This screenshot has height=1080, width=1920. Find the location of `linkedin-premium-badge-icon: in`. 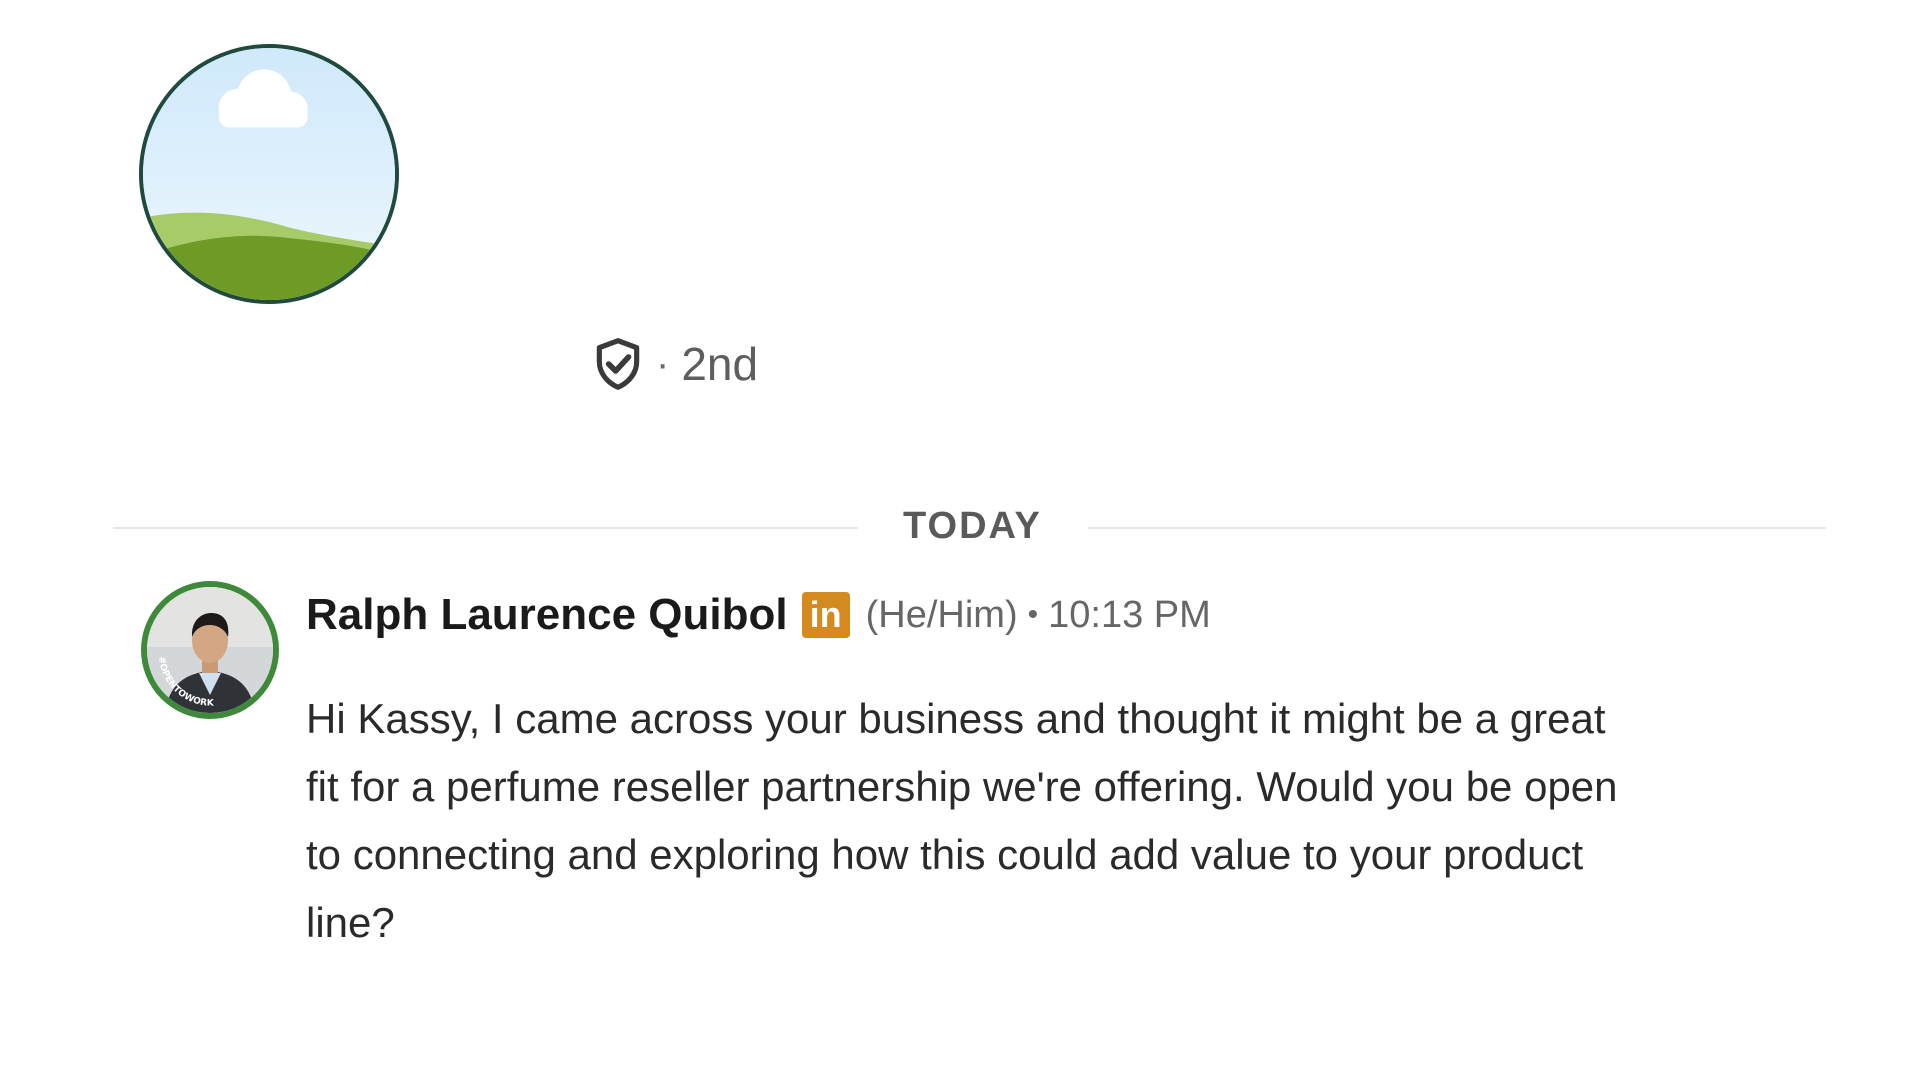

linkedin-premium-badge-icon: in is located at coordinates (825, 615).